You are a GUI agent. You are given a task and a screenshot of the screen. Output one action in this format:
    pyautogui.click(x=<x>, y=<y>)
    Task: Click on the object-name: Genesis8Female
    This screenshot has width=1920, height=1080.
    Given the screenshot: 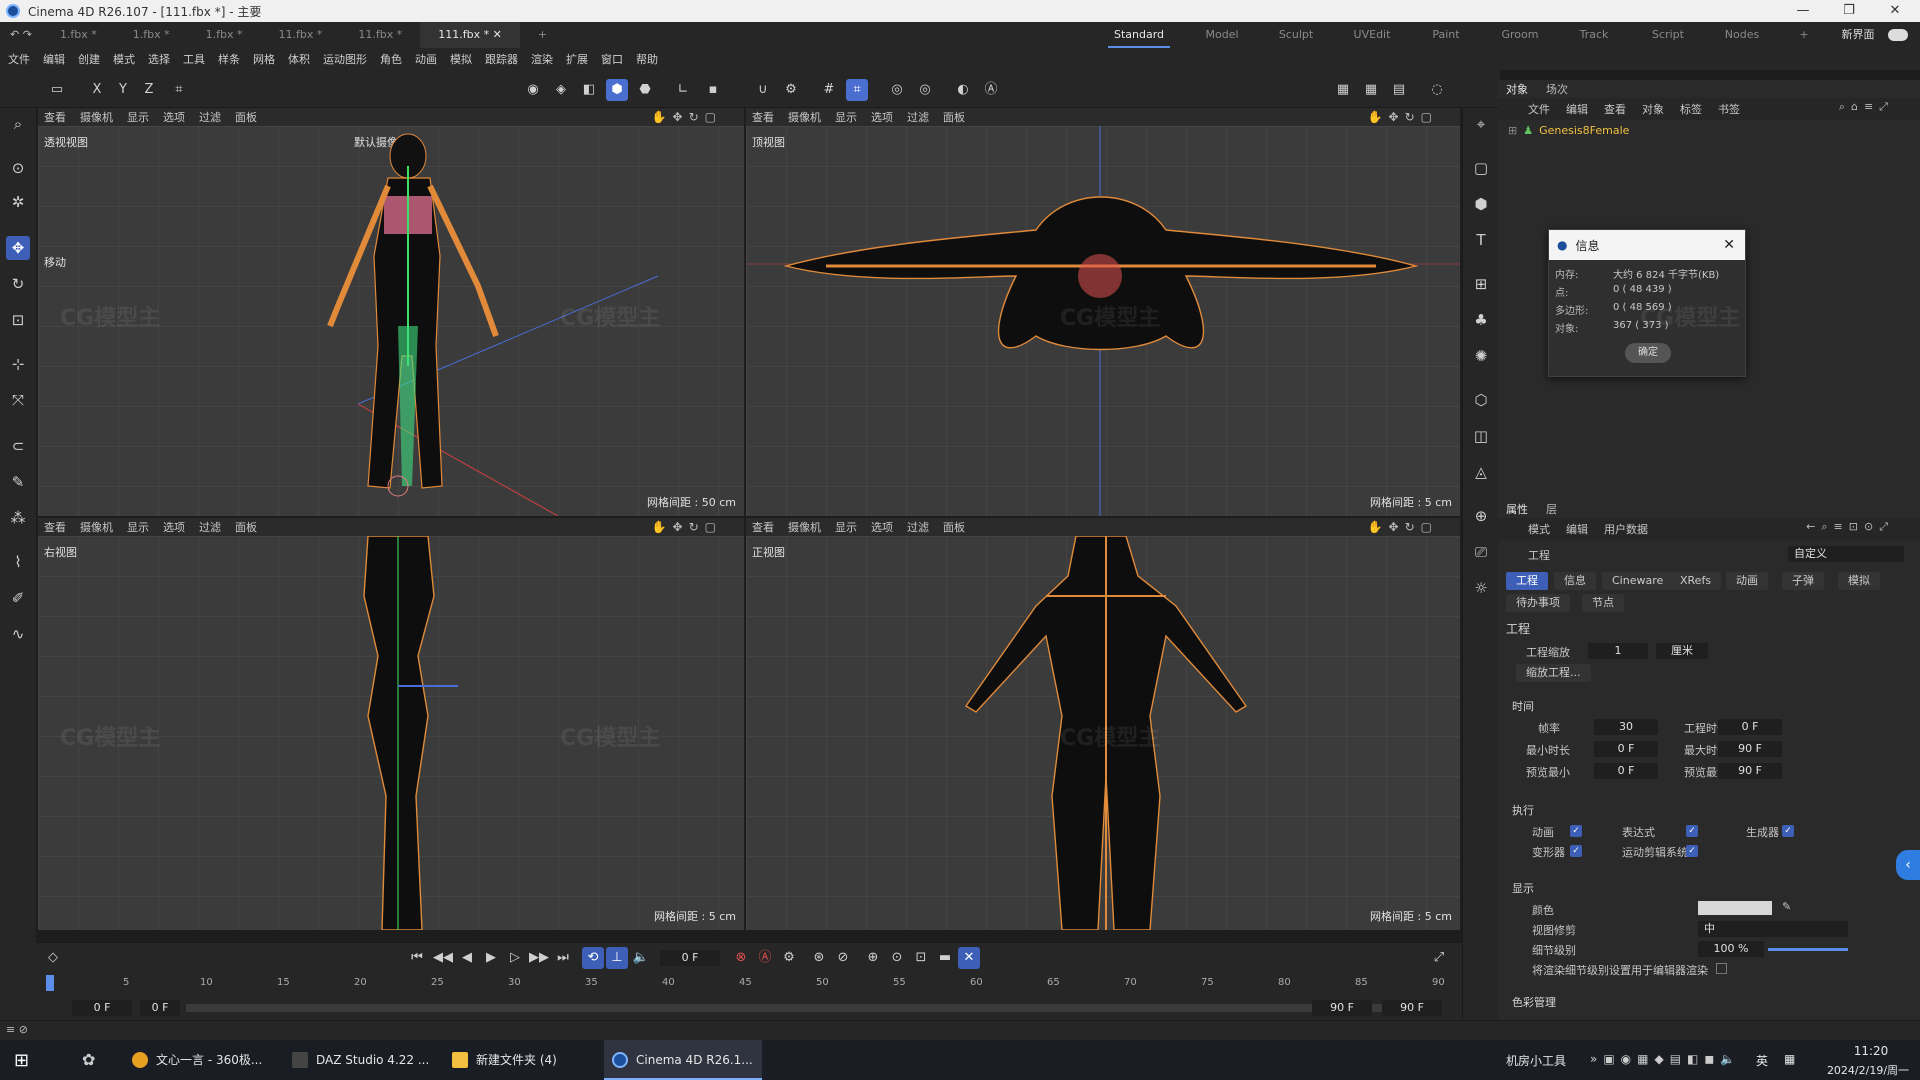 What is the action you would take?
    pyautogui.click(x=1584, y=130)
    